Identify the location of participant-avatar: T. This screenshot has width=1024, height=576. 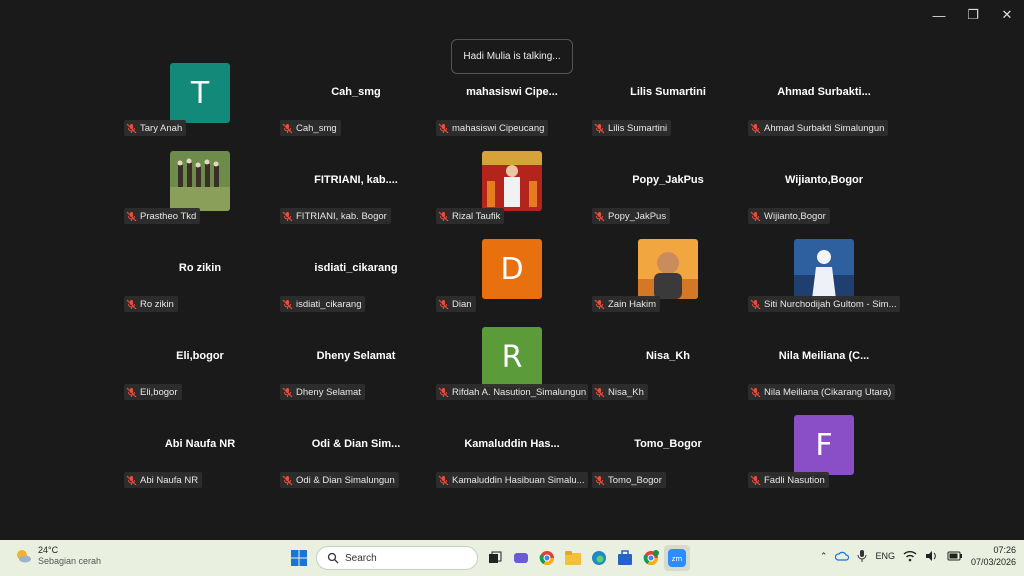
(200, 93).